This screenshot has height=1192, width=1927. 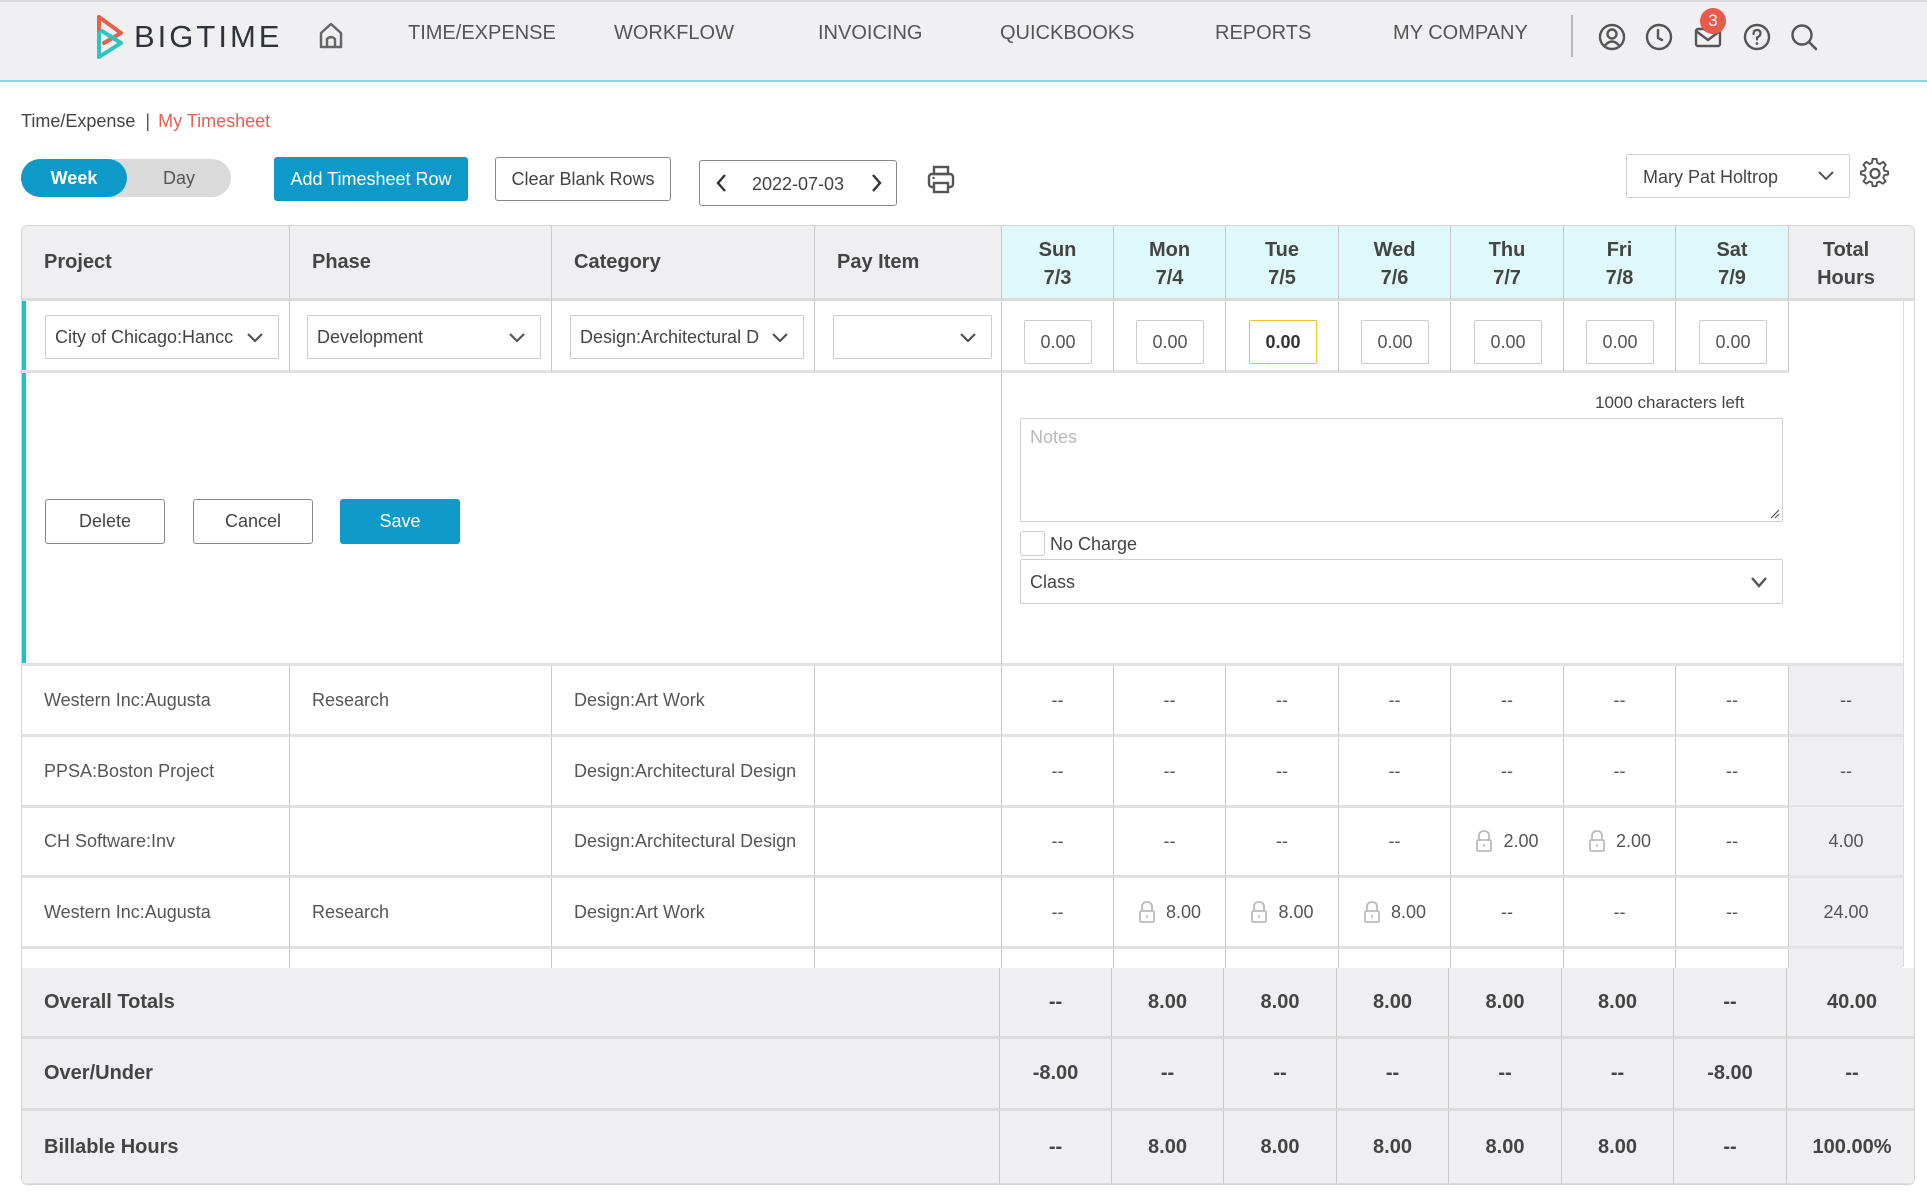 What do you see at coordinates (400, 521) in the screenshot?
I see `save-button: Save` at bounding box center [400, 521].